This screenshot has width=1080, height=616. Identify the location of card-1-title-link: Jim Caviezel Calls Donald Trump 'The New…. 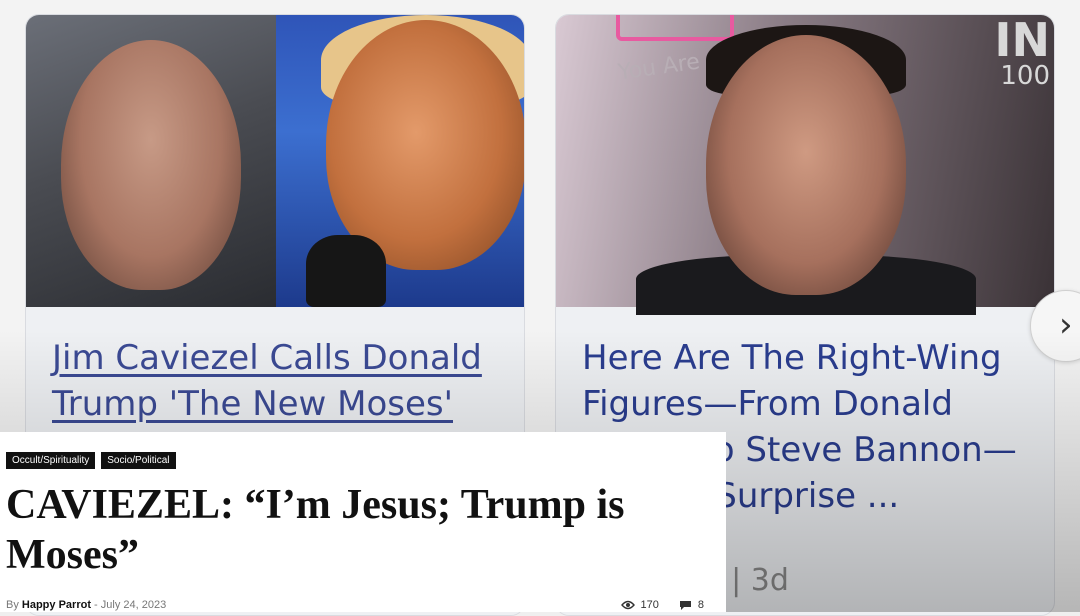
(277, 381).